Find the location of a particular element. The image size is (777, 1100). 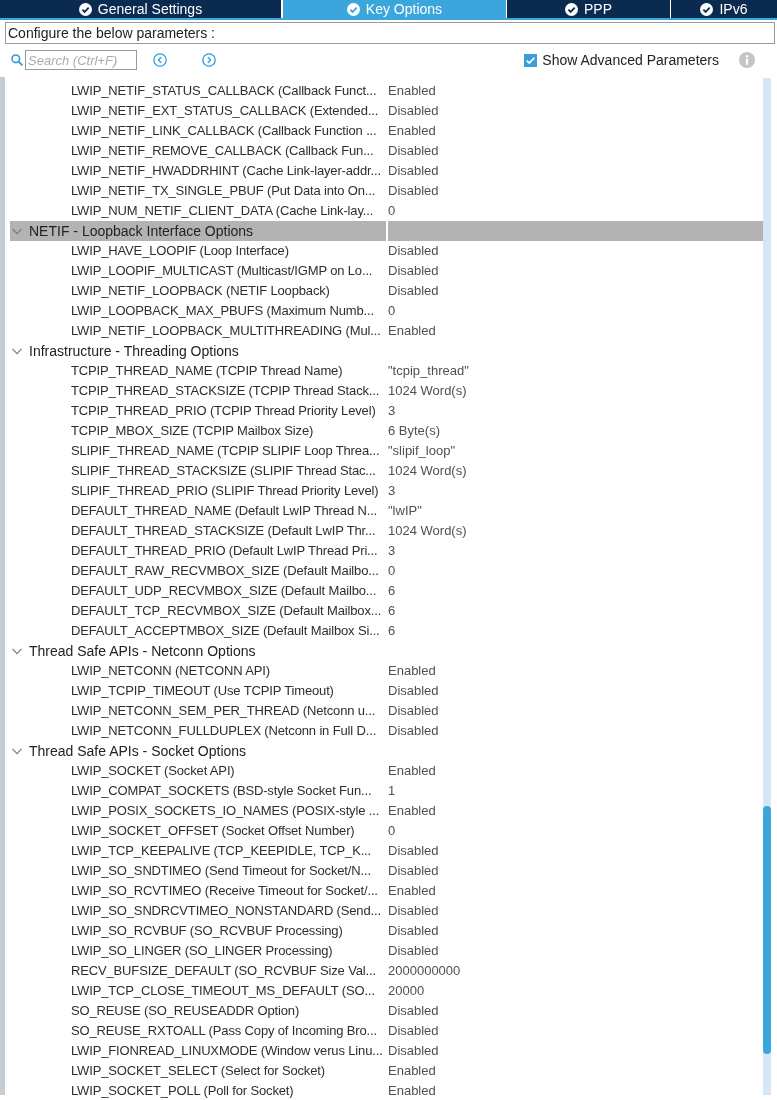

scrollbar-thumb is located at coordinates (767, 930).